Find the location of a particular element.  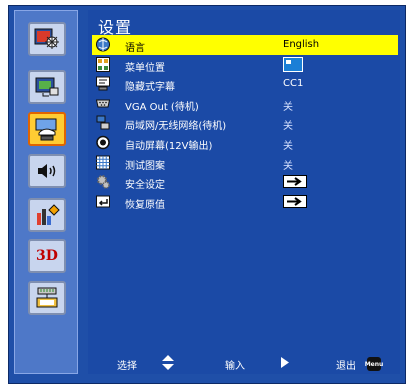

setting-label: 恢复原值 is located at coordinates (145, 205).